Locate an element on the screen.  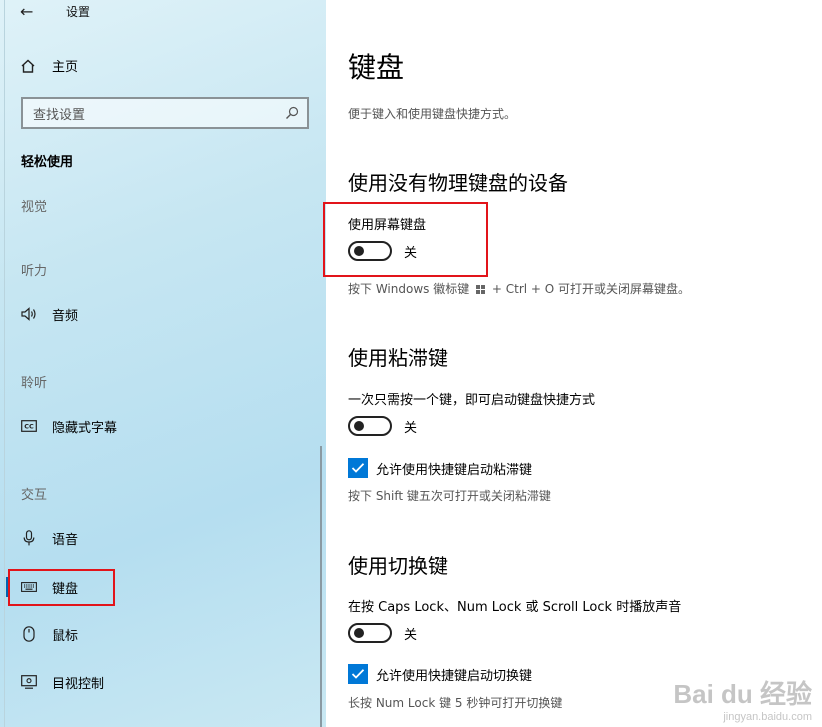
section-title: 轻松使用 is located at coordinates (47, 162).